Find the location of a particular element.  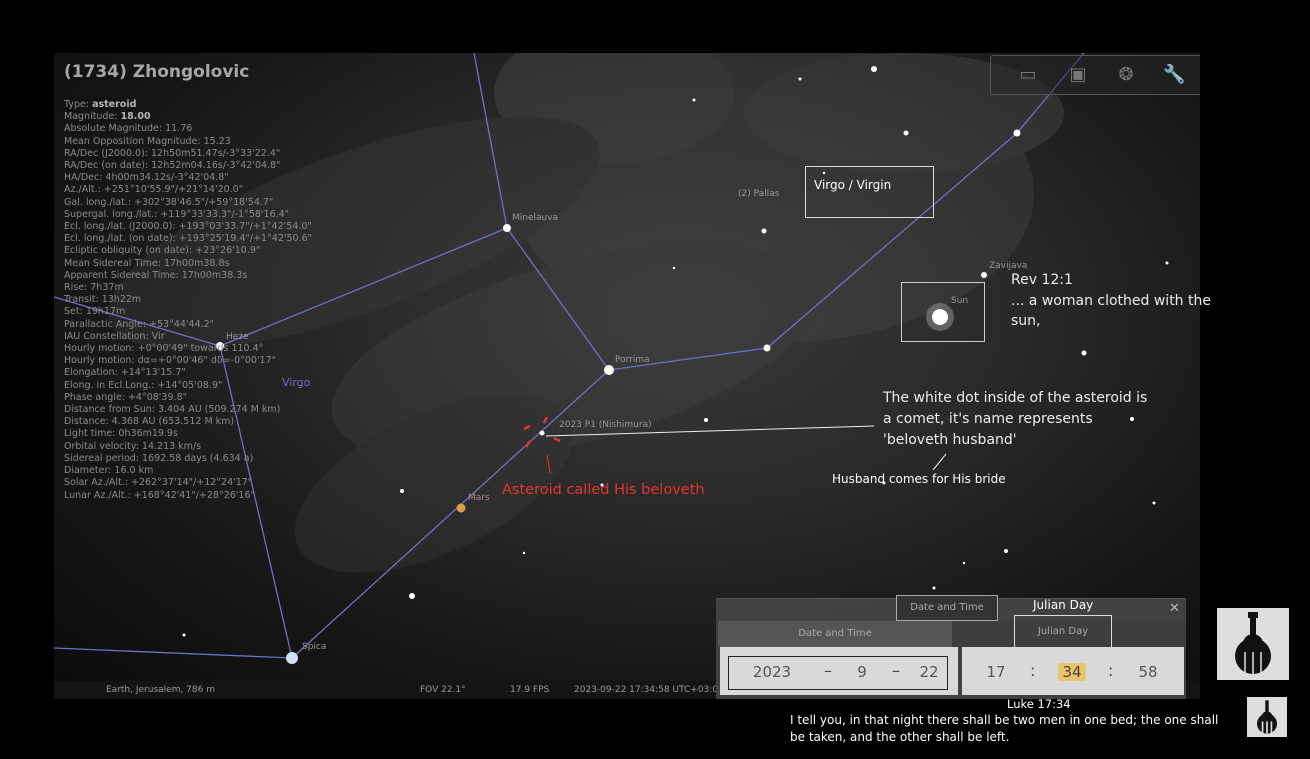

hour-field: 17 is located at coordinates (996, 672).